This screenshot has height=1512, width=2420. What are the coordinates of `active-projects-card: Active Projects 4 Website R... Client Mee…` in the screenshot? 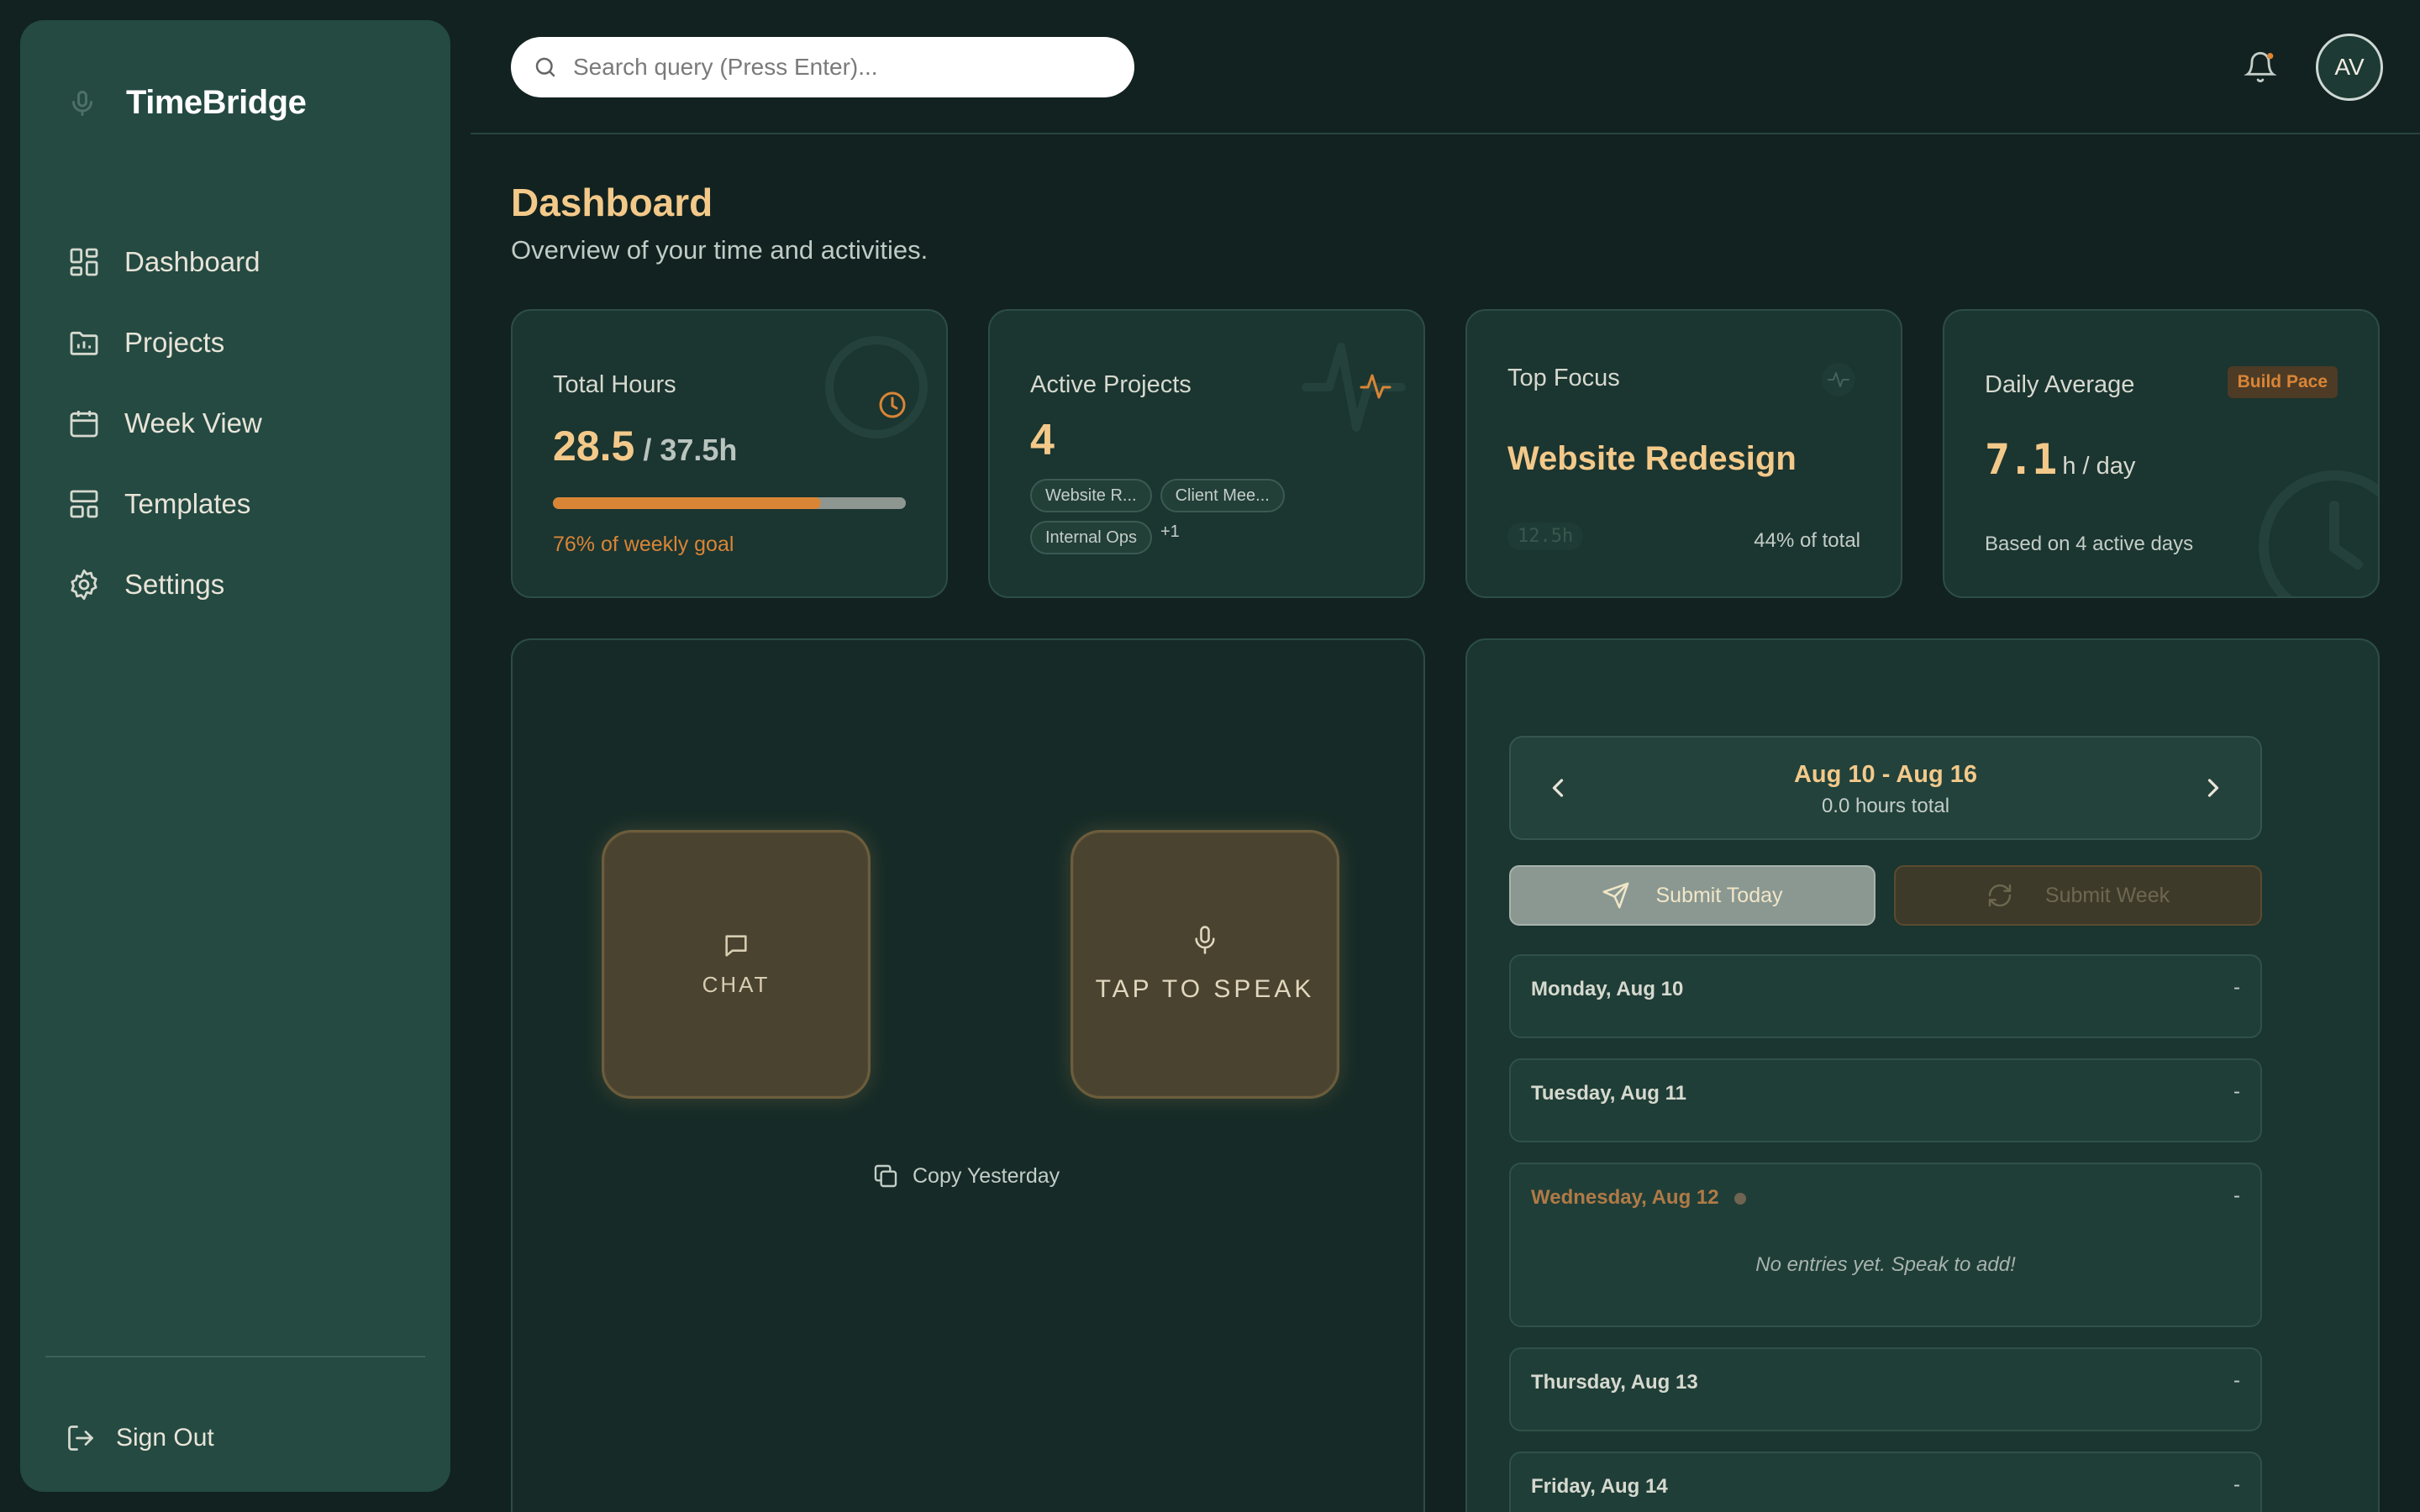 It's located at (1206, 453).